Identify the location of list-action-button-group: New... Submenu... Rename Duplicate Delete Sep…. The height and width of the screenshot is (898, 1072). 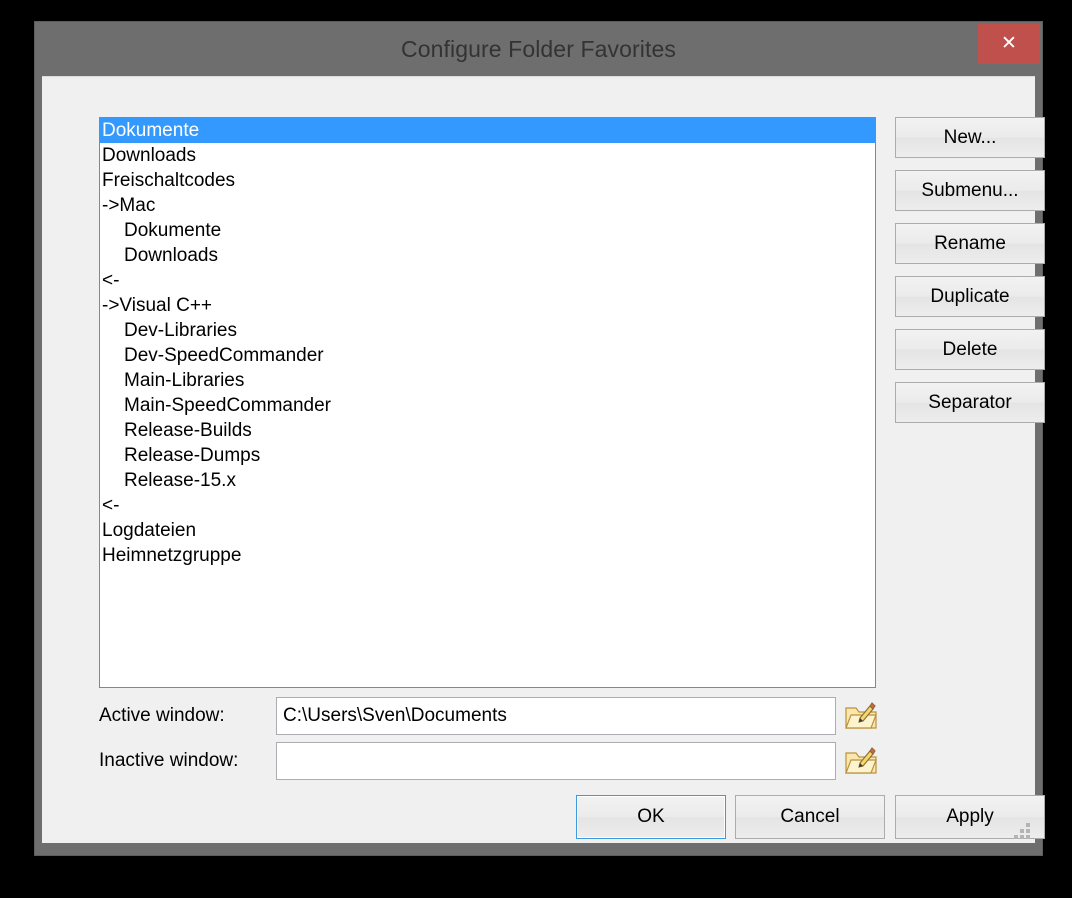
(970, 276).